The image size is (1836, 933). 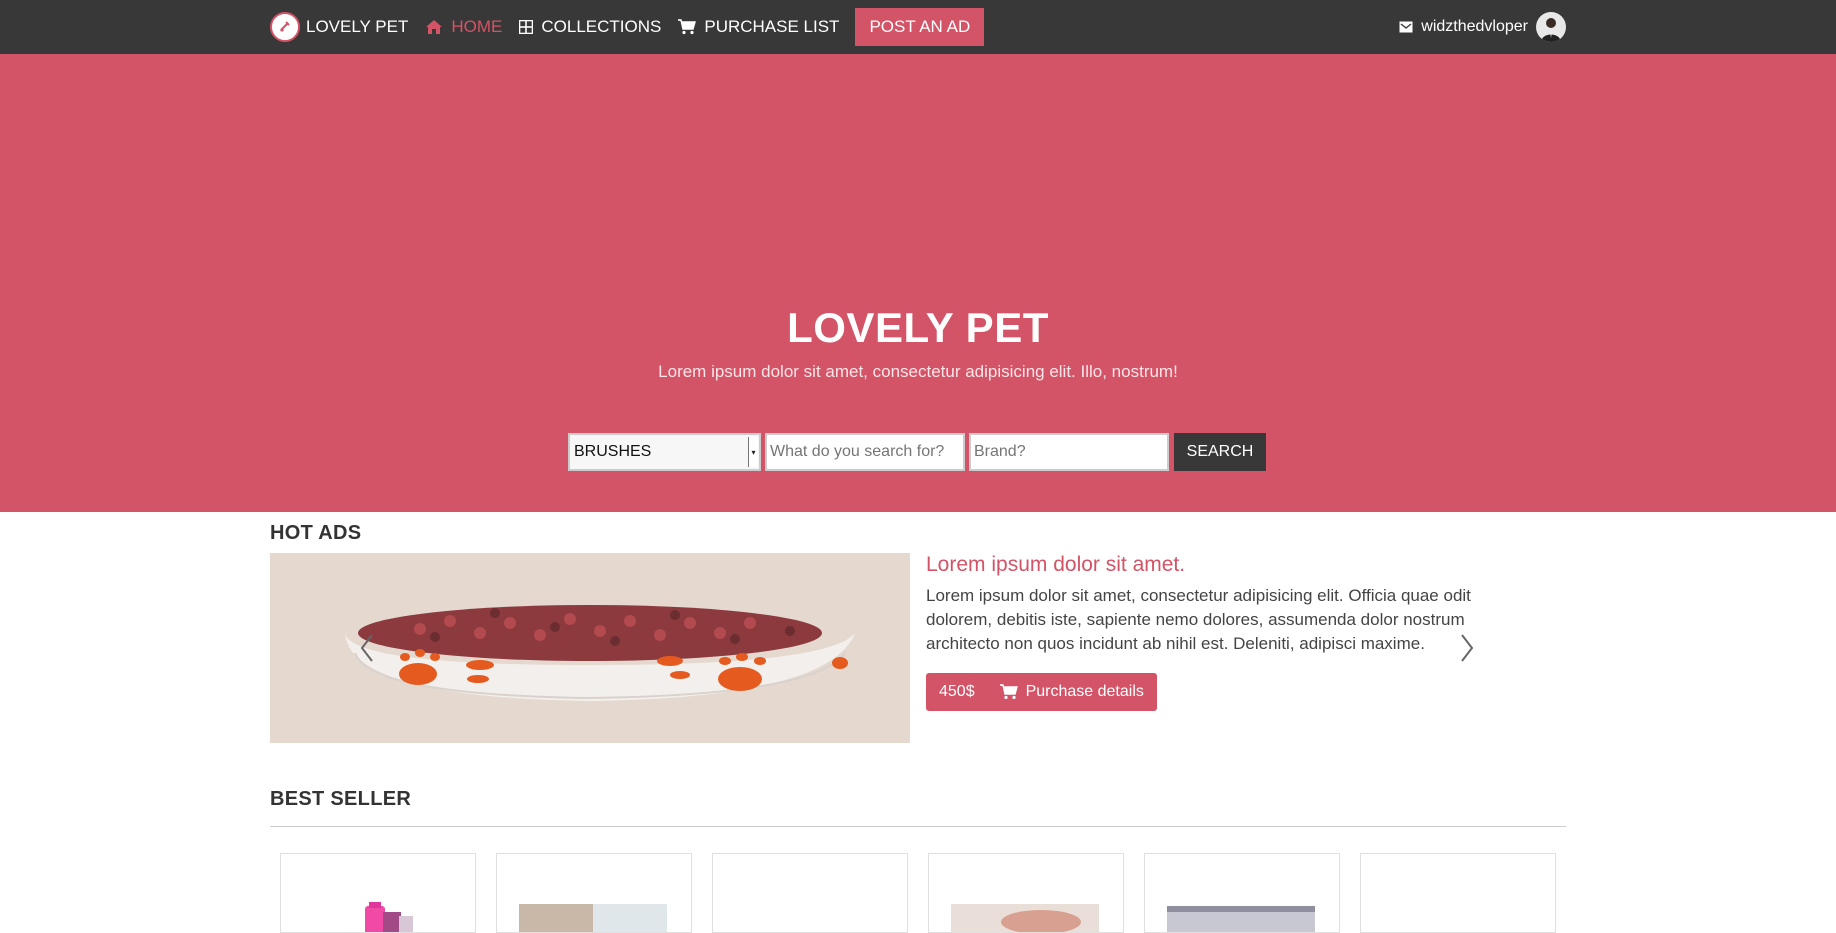 What do you see at coordinates (772, 26) in the screenshot?
I see `nav-item-purchase-list-label: PURCHASE LIST` at bounding box center [772, 26].